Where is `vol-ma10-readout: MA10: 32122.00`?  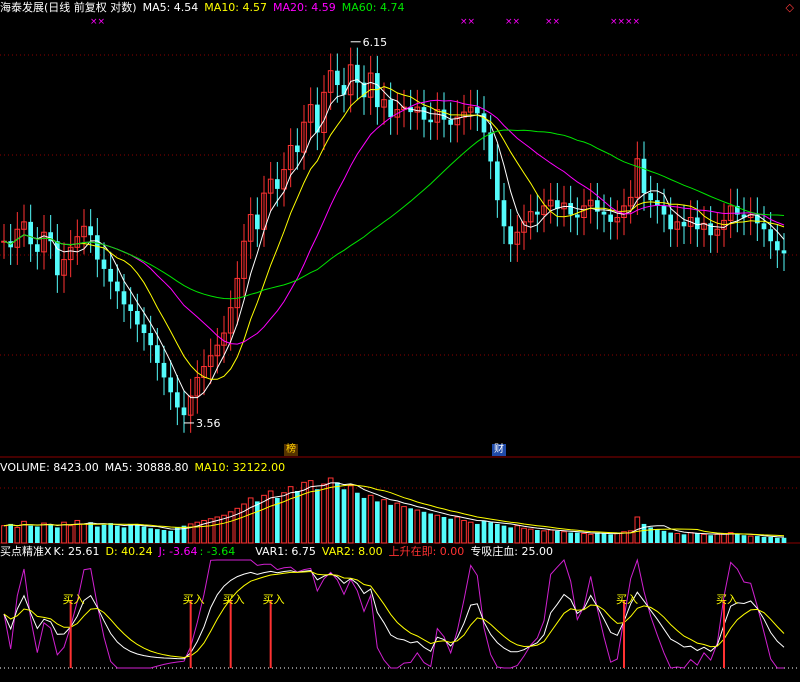 vol-ma10-readout: MA10: 32122.00 is located at coordinates (240, 467).